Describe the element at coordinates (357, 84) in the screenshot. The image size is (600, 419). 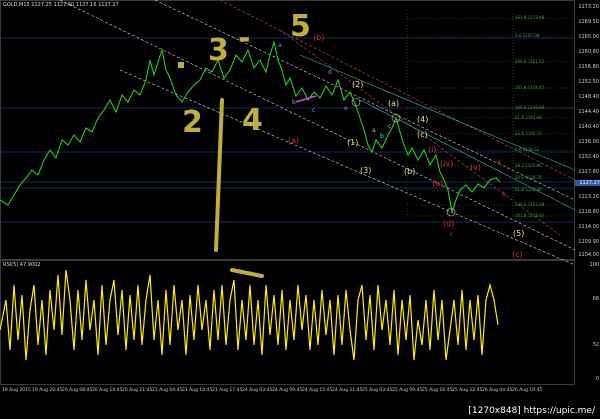
I see `wave-label: (2)` at that location.